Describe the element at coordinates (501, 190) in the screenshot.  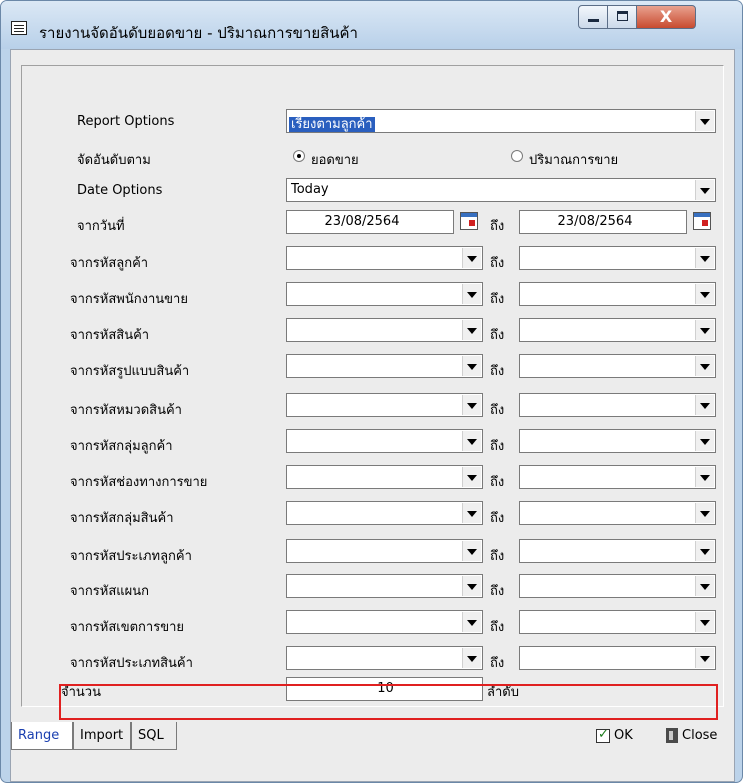
I see `date-options-select: Today` at that location.